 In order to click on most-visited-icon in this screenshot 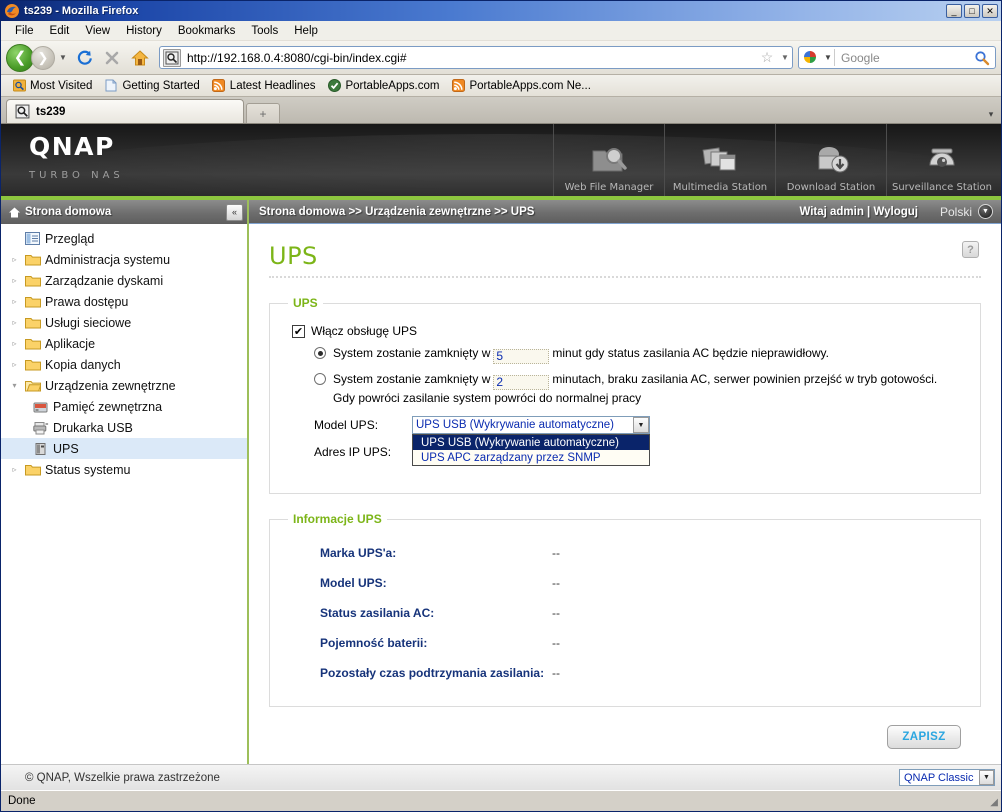, I will do `click(19, 86)`.